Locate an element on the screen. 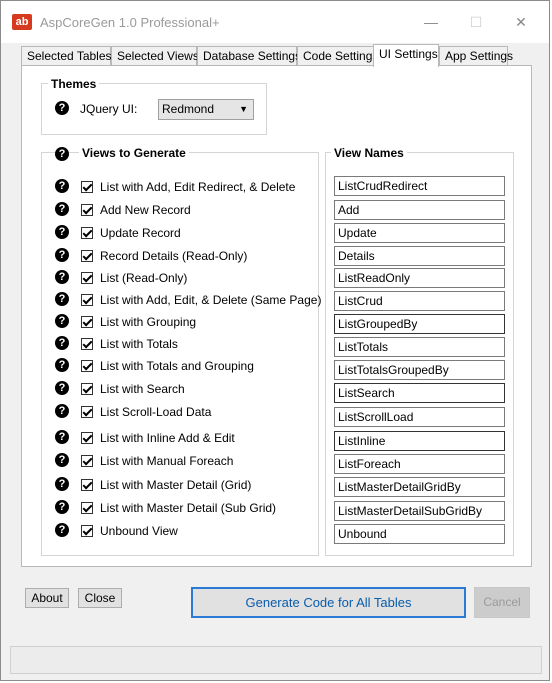 This screenshot has height=683, width=552. view-name-input: ListCrudRedirect is located at coordinates (419, 186).